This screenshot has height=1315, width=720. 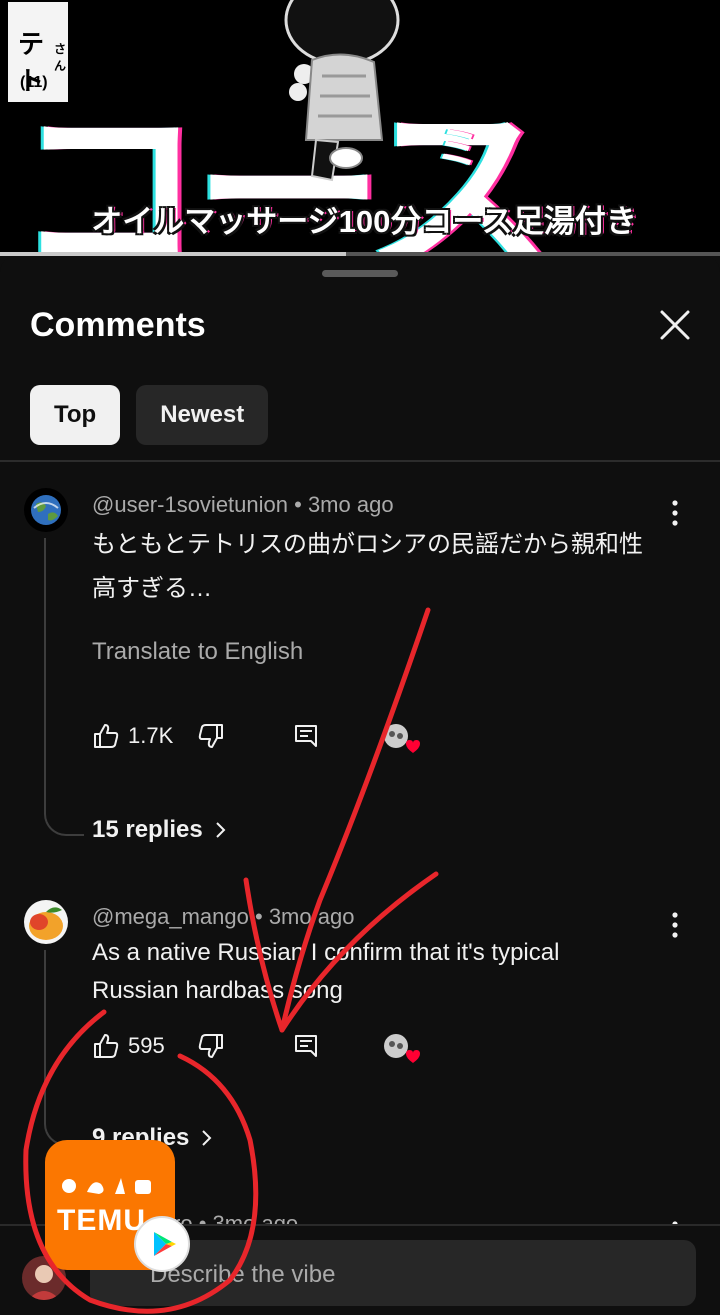 I want to click on video-small-text: ミ, so click(x=458, y=148).